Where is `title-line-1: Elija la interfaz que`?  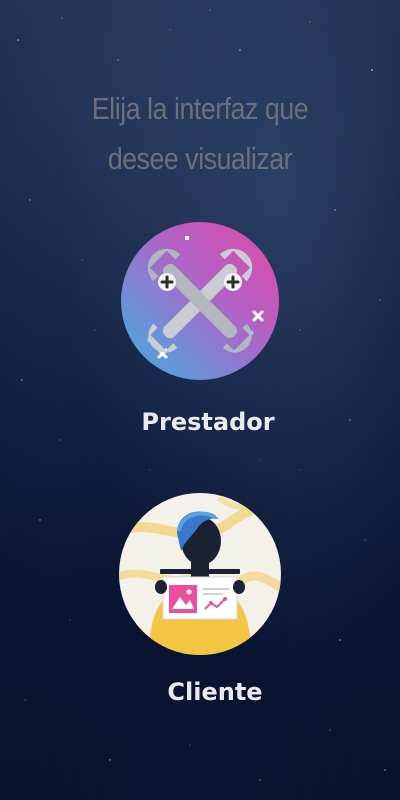
title-line-1: Elija la interfaz que is located at coordinates (200, 108).